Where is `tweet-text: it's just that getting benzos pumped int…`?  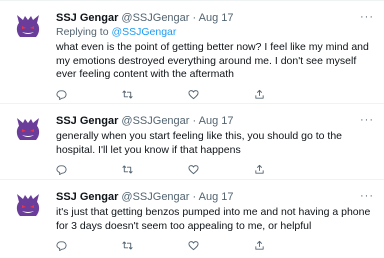 tweet-text: it's just that getting benzos pumped int… is located at coordinates (213, 219).